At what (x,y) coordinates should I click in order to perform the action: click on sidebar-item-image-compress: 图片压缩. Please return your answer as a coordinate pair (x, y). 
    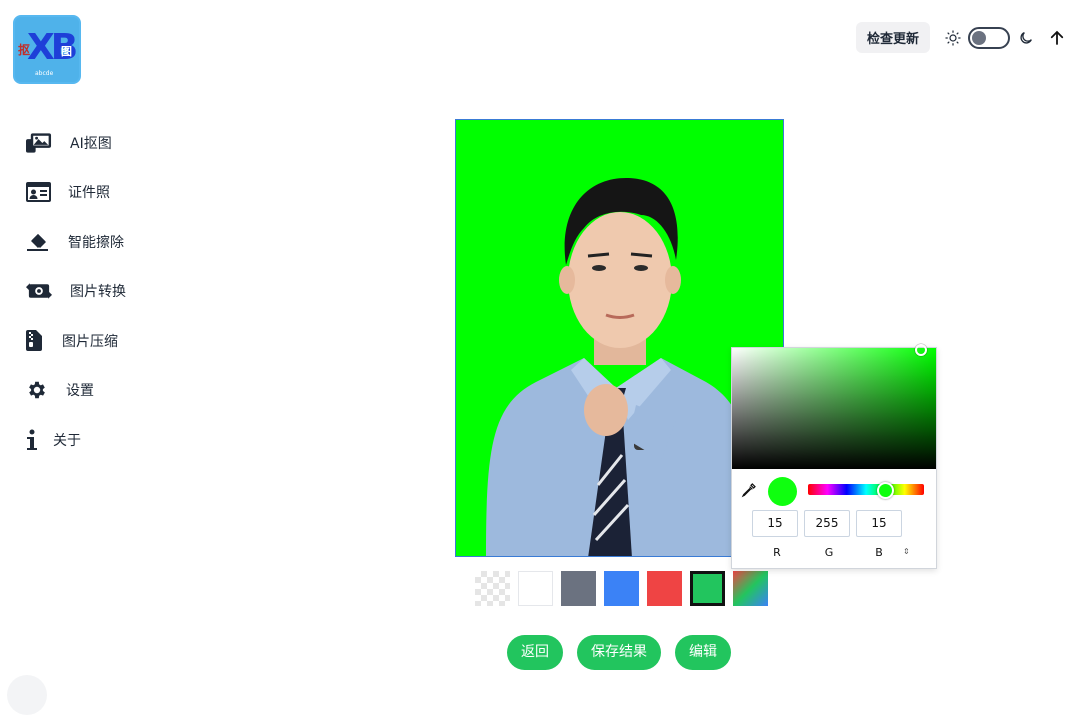
    Looking at the image, I should click on (76, 341).